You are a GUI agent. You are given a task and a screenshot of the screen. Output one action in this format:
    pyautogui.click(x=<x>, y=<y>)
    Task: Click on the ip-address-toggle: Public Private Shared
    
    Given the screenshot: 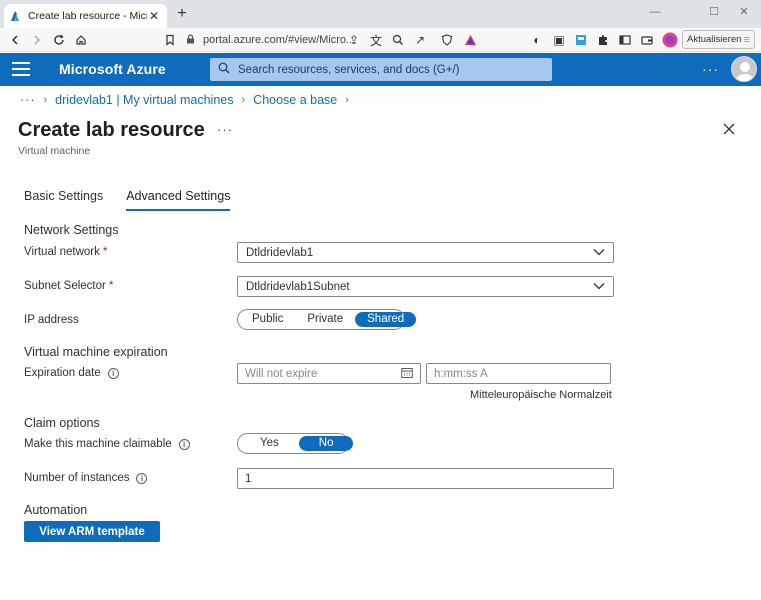 What is the action you would take?
    pyautogui.click(x=327, y=319)
    